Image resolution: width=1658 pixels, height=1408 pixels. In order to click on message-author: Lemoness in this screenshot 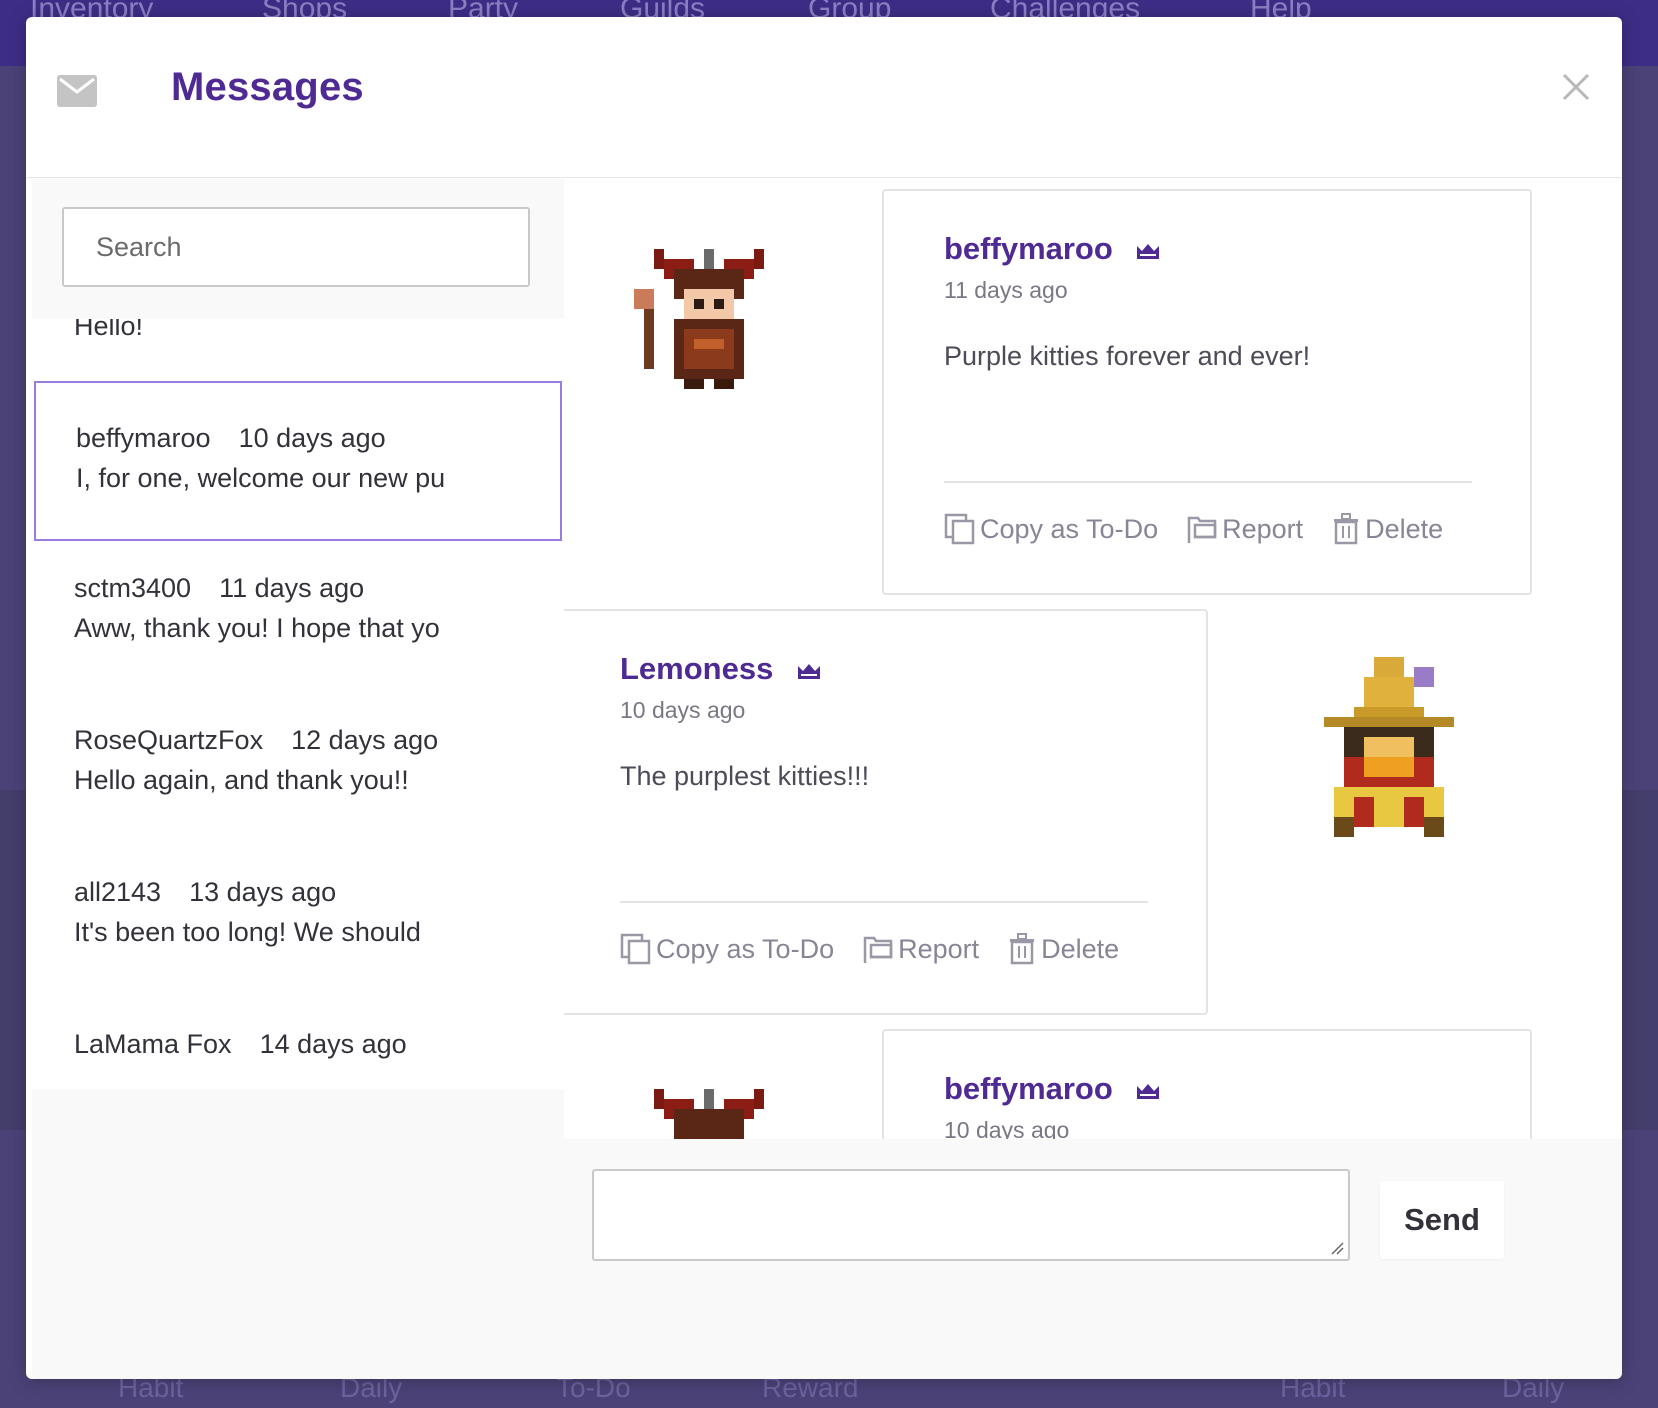, I will do `click(696, 668)`.